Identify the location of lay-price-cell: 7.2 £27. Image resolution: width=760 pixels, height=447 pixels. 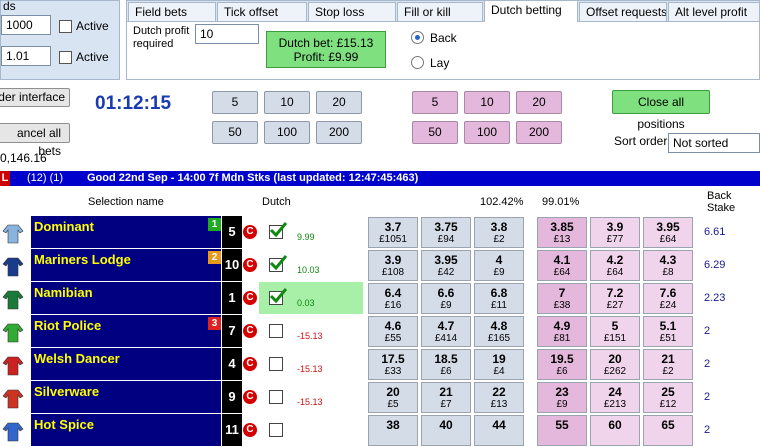
(615, 298).